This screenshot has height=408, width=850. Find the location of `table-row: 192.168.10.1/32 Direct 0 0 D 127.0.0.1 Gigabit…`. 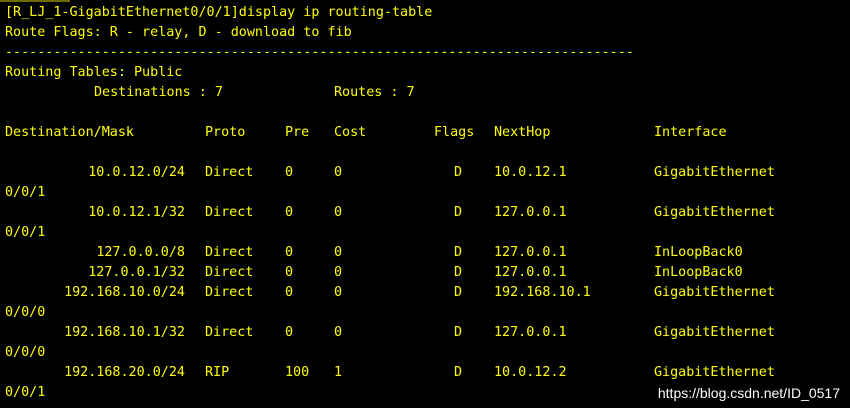

table-row: 192.168.10.1/32 Direct 0 0 D 127.0.0.1 Gigabit… is located at coordinates (425, 333).